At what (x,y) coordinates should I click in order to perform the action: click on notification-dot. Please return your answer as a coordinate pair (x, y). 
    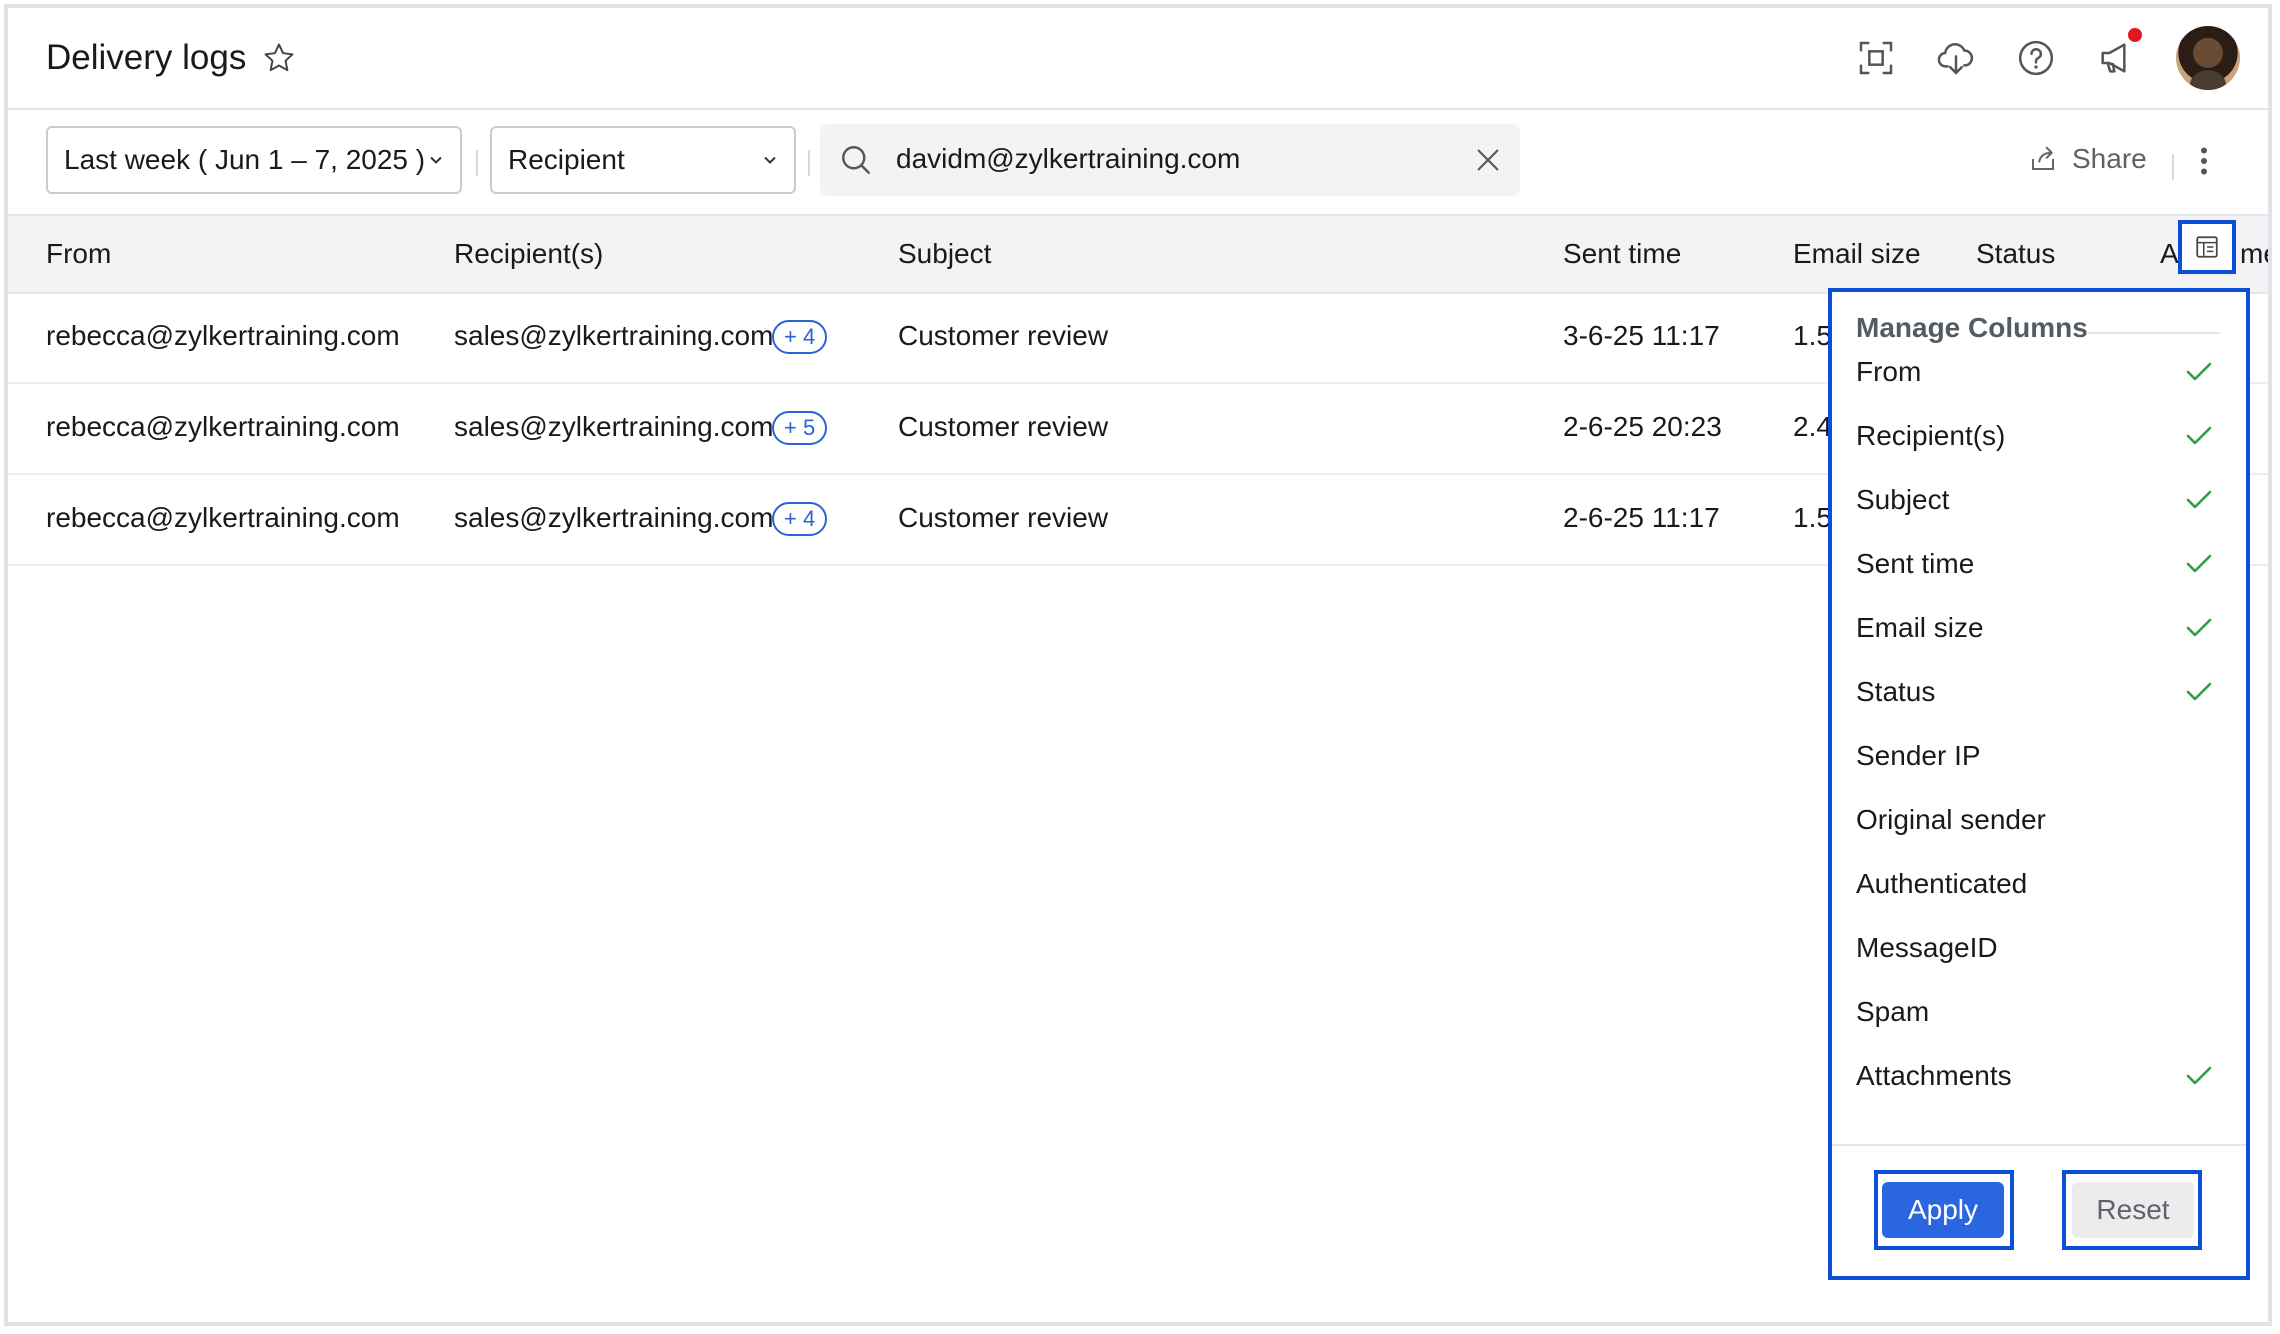
    Looking at the image, I should click on (2135, 35).